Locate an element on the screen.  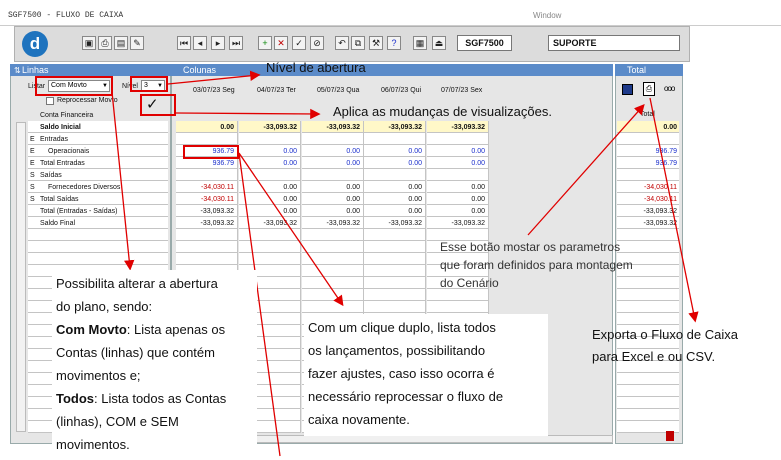
callout-abertura-8: movimentos. is located at coordinates (93, 444).